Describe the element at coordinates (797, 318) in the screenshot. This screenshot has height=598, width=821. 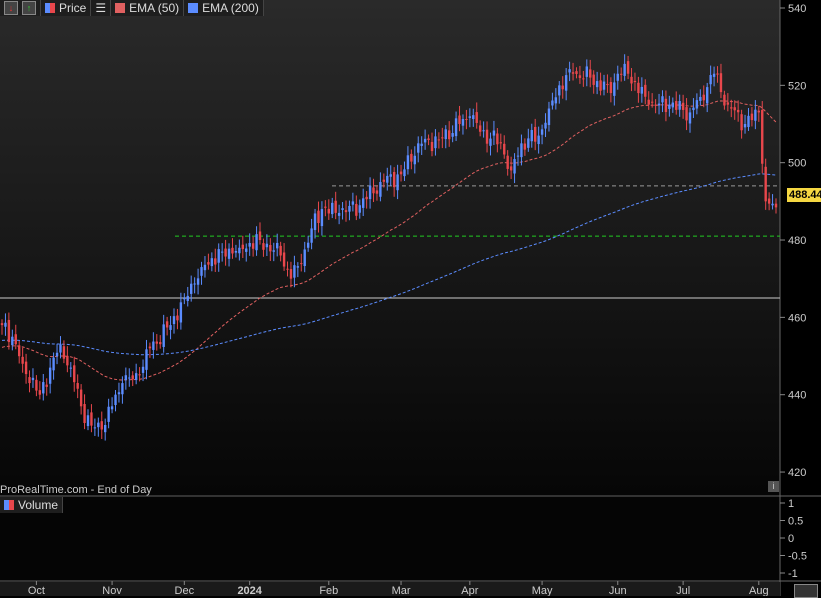
I see `y-tick-label: 460` at that location.